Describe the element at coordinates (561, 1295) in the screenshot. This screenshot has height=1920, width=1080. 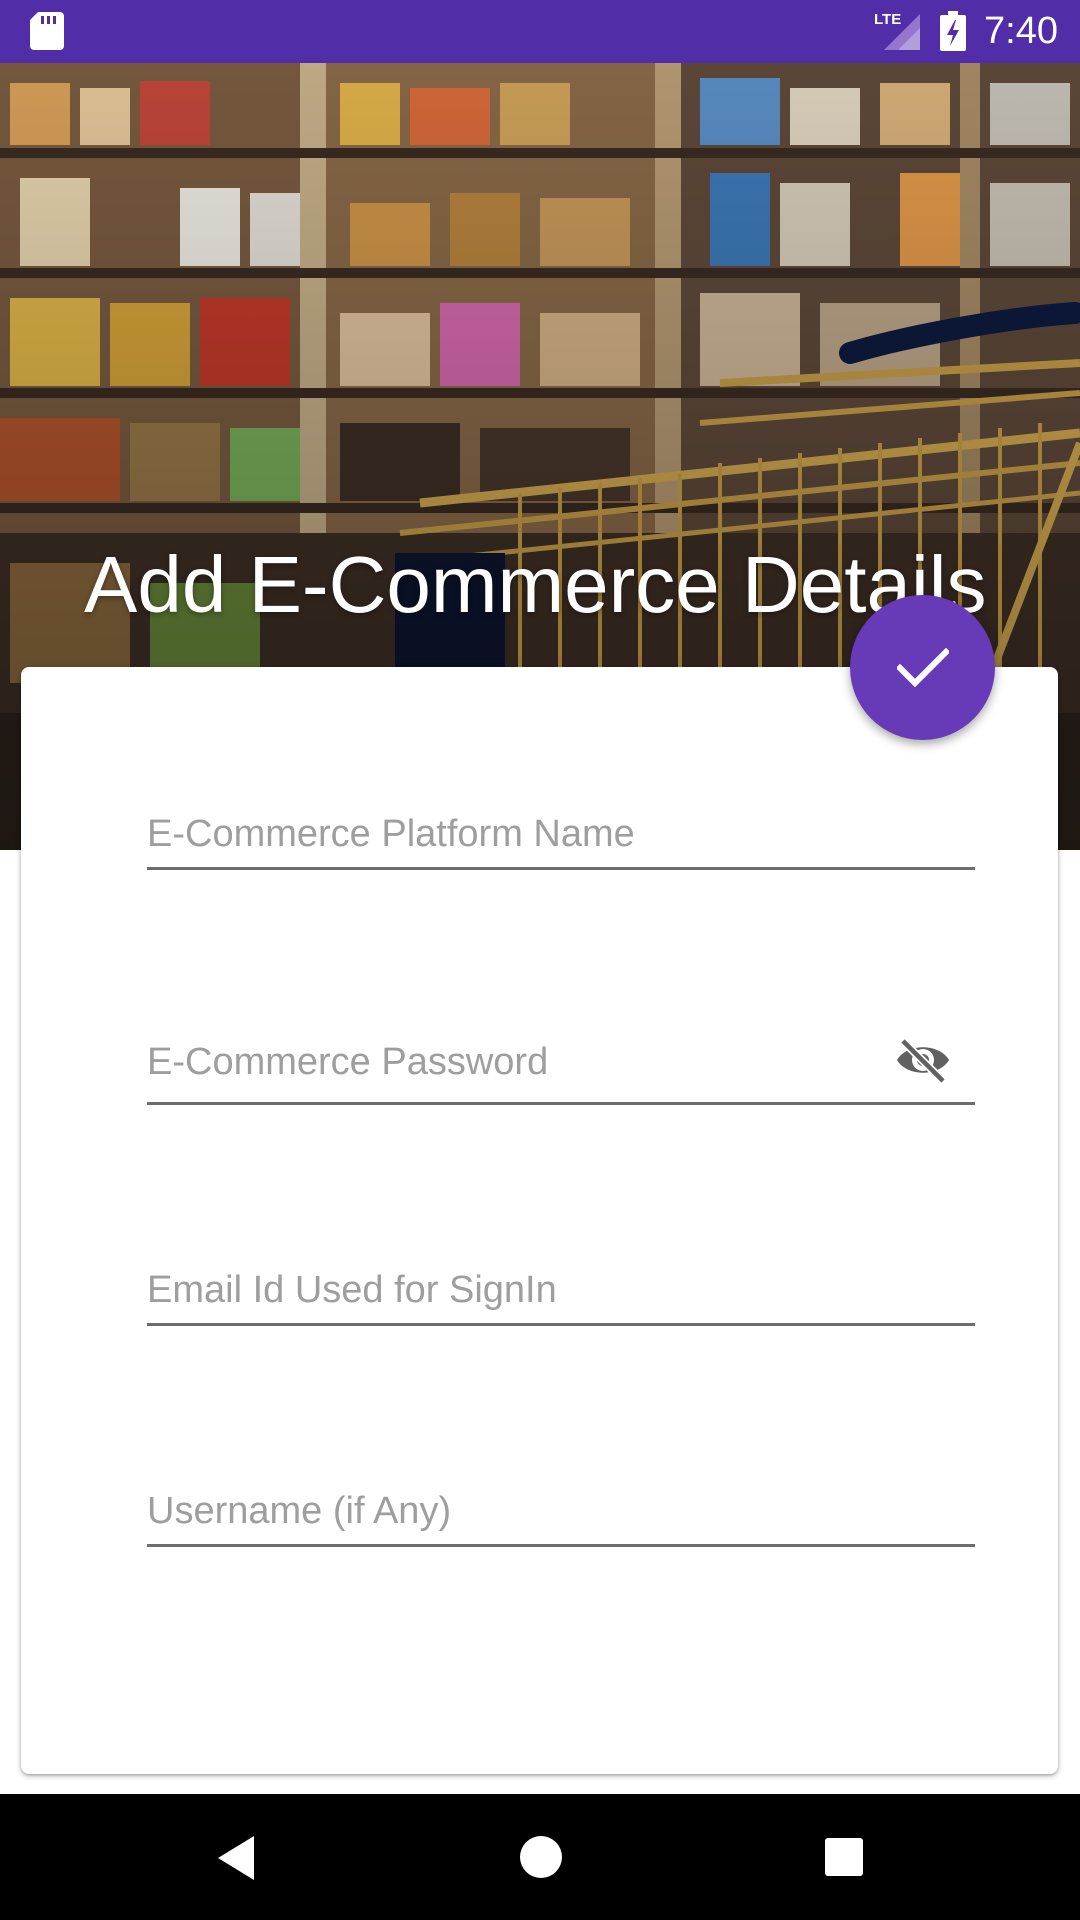
I see `email-field: Email Id Used for SignIn` at that location.